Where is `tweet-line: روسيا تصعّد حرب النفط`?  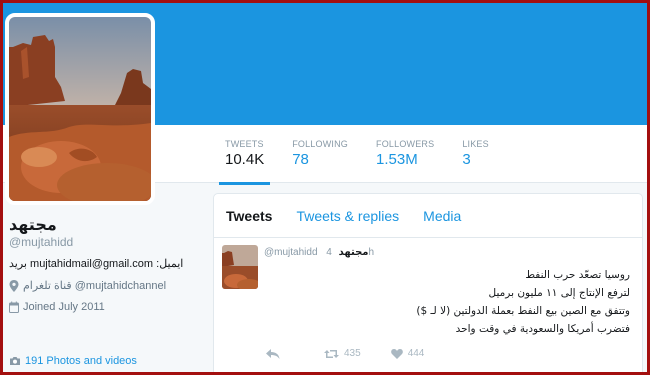
tweet-line: روسيا تصعّد حرب النفط is located at coordinates (577, 275).